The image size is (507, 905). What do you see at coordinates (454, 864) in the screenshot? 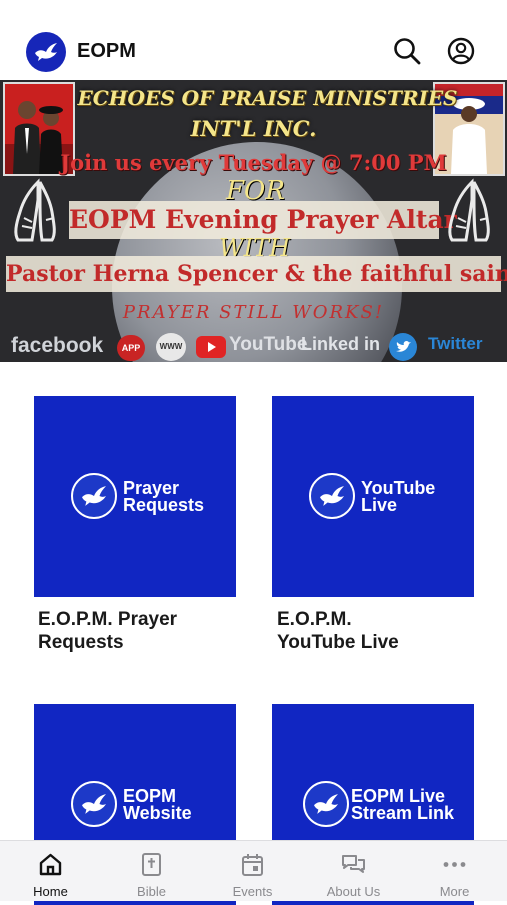
I see `more-dots-icon` at bounding box center [454, 864].